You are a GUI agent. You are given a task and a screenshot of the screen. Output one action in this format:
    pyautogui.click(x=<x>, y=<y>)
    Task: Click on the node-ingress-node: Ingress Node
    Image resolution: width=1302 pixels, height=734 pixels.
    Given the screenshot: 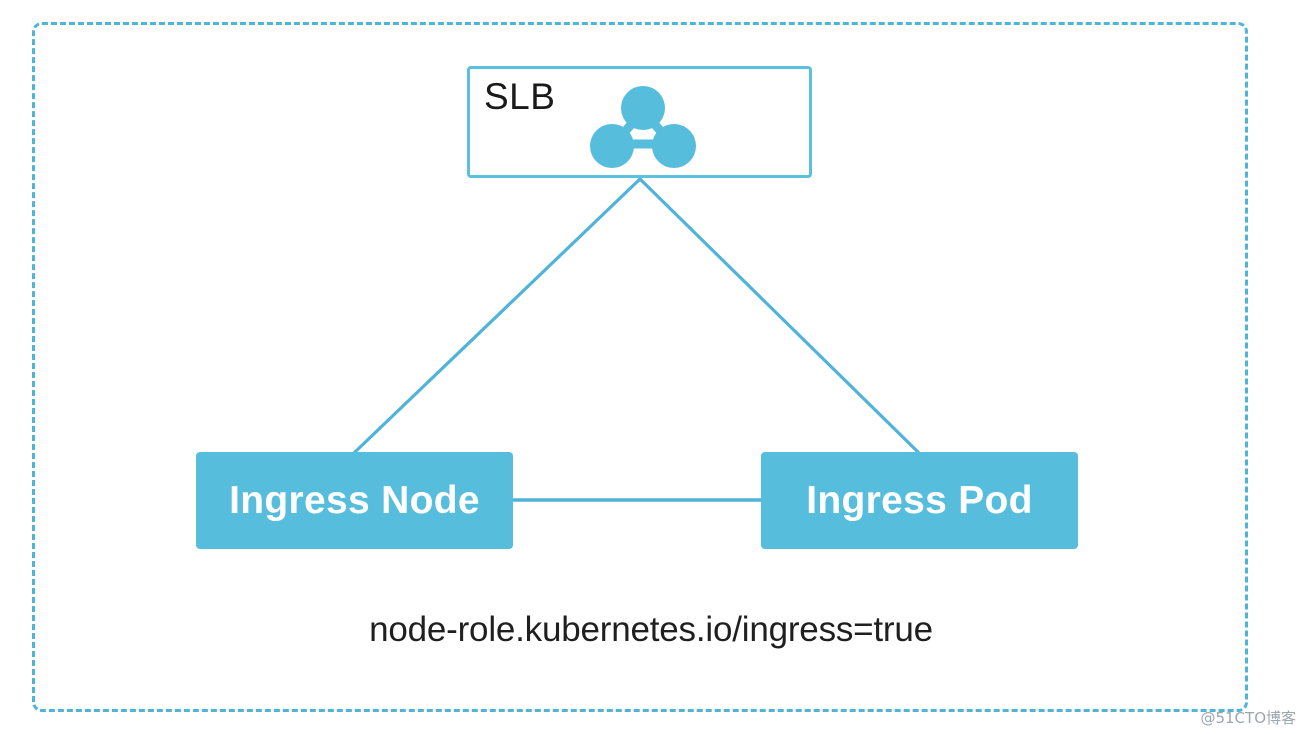 What is the action you would take?
    pyautogui.click(x=354, y=500)
    